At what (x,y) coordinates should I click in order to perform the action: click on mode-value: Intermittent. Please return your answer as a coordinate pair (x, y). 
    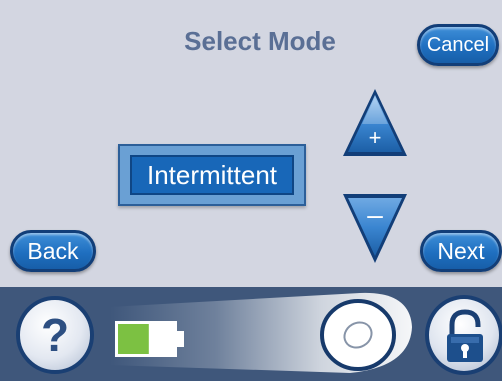
    Looking at the image, I should click on (212, 175).